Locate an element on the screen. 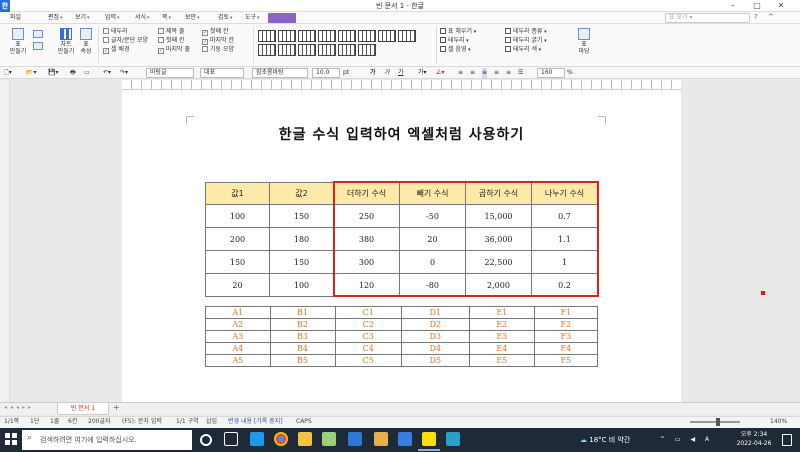 Image resolution: width=800 pixels, height=452 pixels. border-tool-3: 테두리 종류 ▾ is located at coordinates (537, 31).